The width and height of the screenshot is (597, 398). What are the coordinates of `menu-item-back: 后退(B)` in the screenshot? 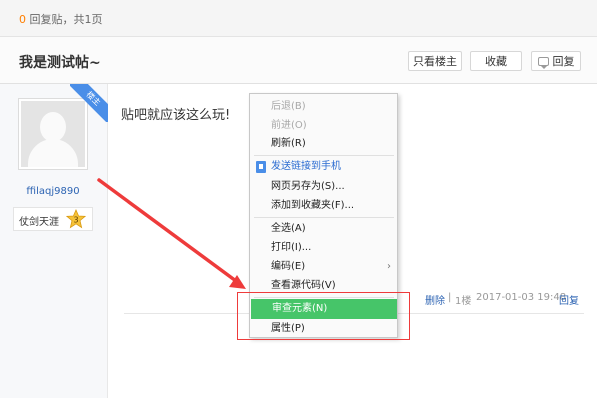 It's located at (323, 107).